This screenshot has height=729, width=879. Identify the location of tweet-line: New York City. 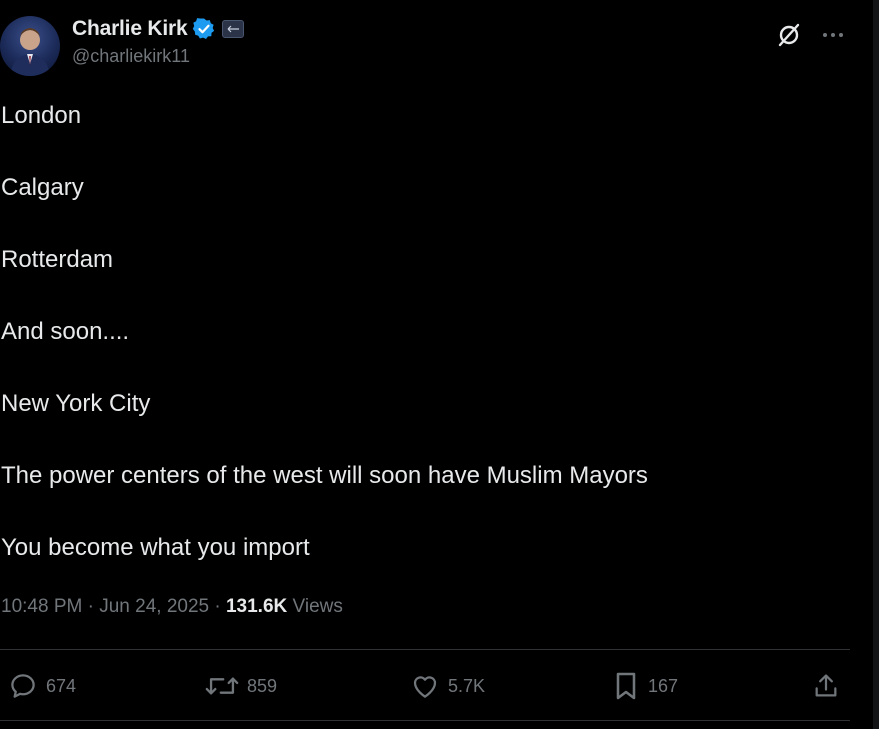
(76, 403).